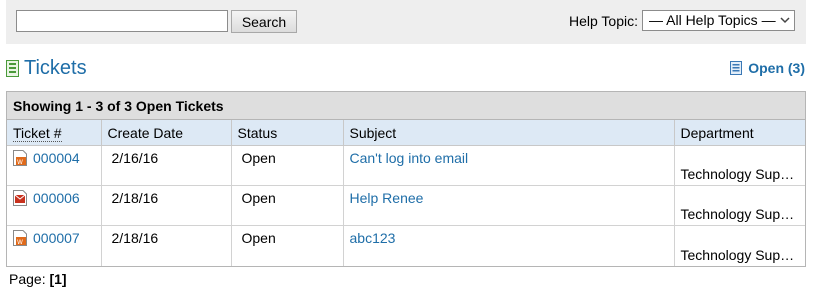  What do you see at coordinates (406, 22) in the screenshot?
I see `search-bar: Search Help Topic: — All Help Topics —` at bounding box center [406, 22].